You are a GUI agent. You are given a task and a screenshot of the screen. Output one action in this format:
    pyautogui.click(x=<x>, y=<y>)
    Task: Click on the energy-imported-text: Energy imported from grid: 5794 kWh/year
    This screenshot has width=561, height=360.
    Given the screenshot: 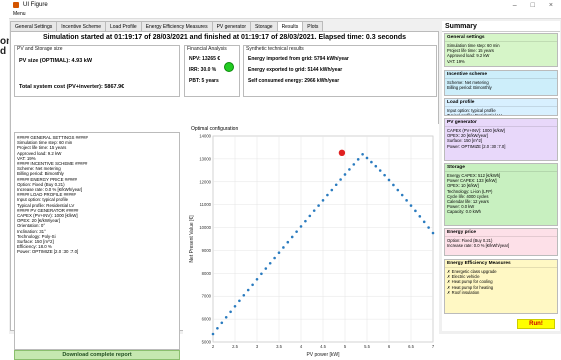 What is the action you would take?
    pyautogui.click(x=298, y=59)
    